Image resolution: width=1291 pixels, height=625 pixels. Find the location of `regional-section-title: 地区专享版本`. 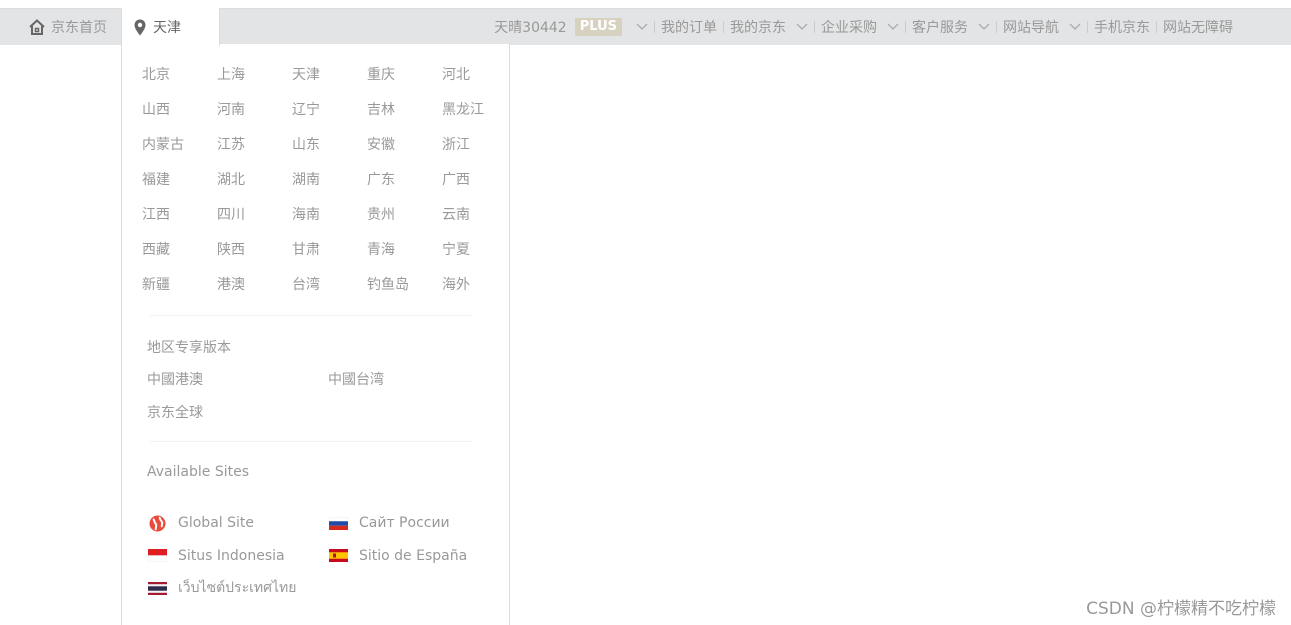

regional-section-title: 地区专享版本 is located at coordinates (189, 348).